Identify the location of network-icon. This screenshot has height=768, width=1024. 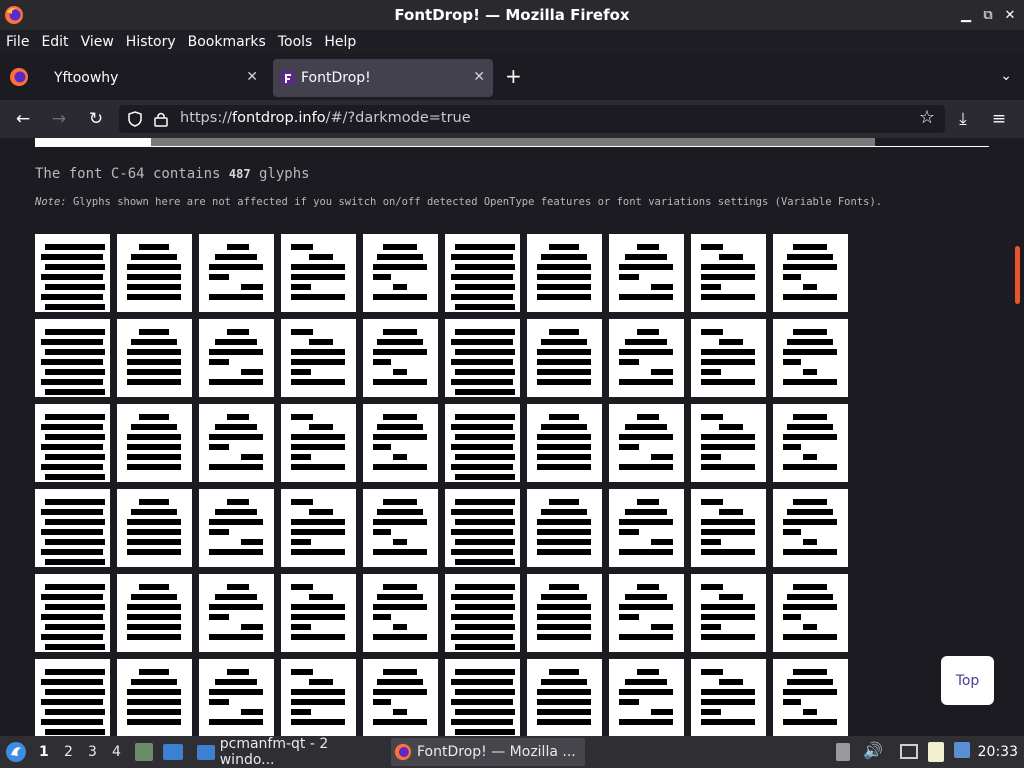
(909, 751).